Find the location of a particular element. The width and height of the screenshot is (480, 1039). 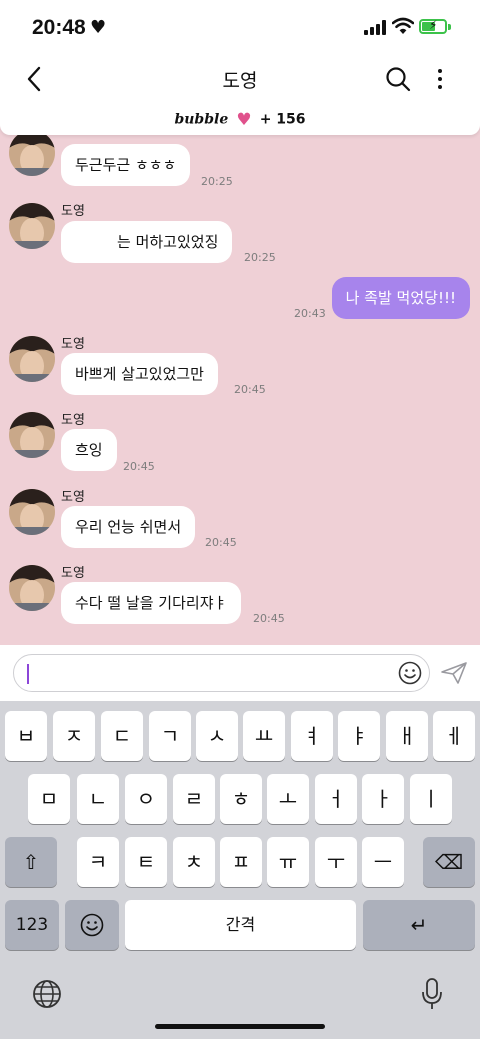

message-time: 20:43 is located at coordinates (310, 313).